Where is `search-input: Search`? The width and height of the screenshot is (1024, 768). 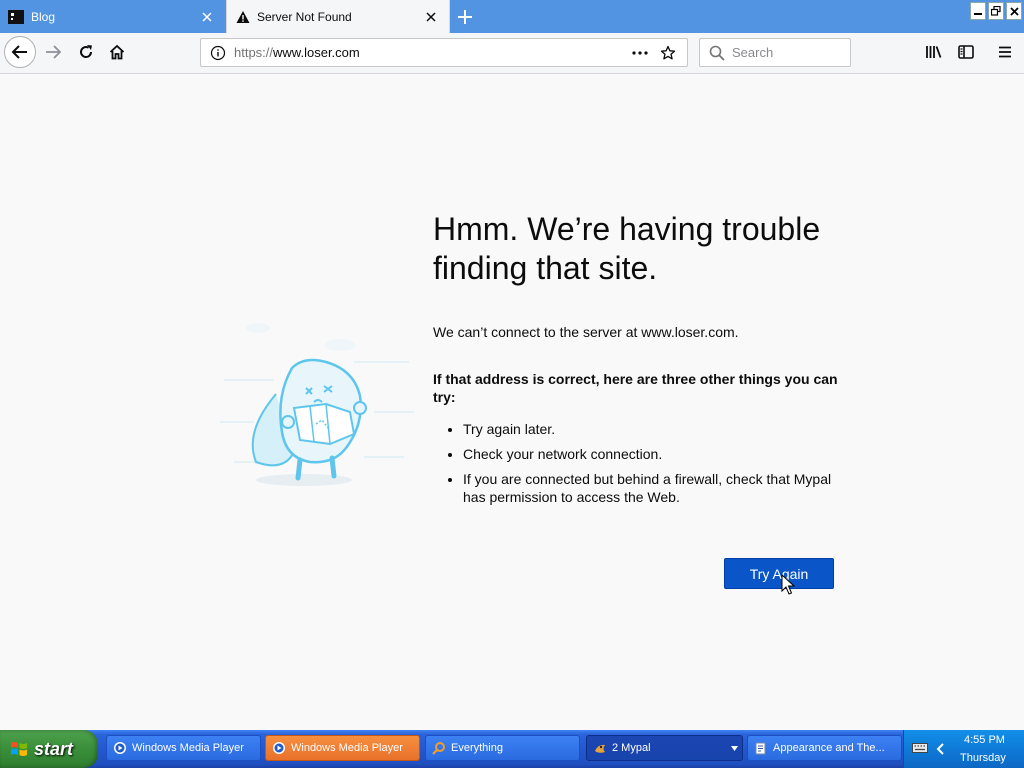 search-input: Search is located at coordinates (775, 52).